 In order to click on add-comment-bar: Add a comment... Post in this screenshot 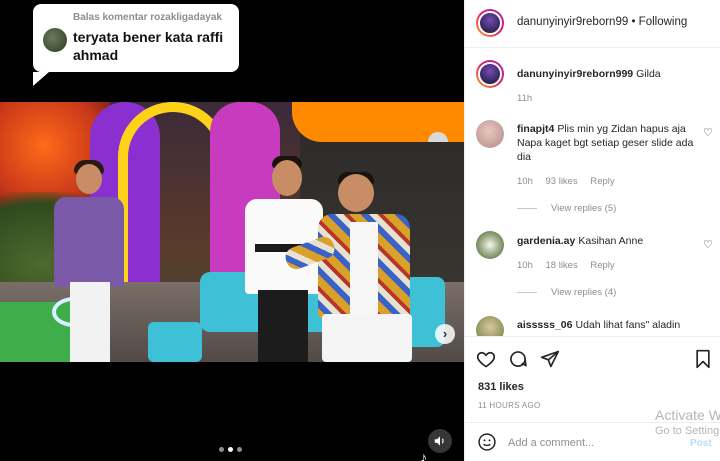, I will do `click(592, 441)`.